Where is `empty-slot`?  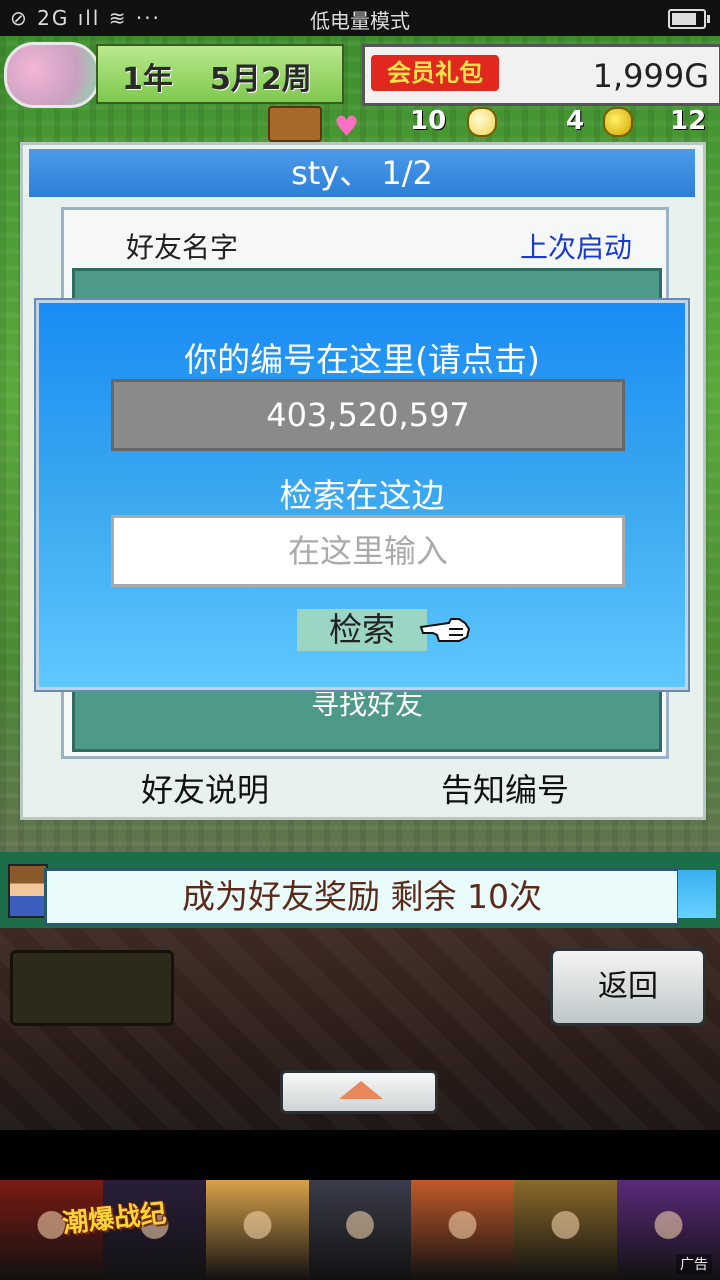 empty-slot is located at coordinates (92, 988).